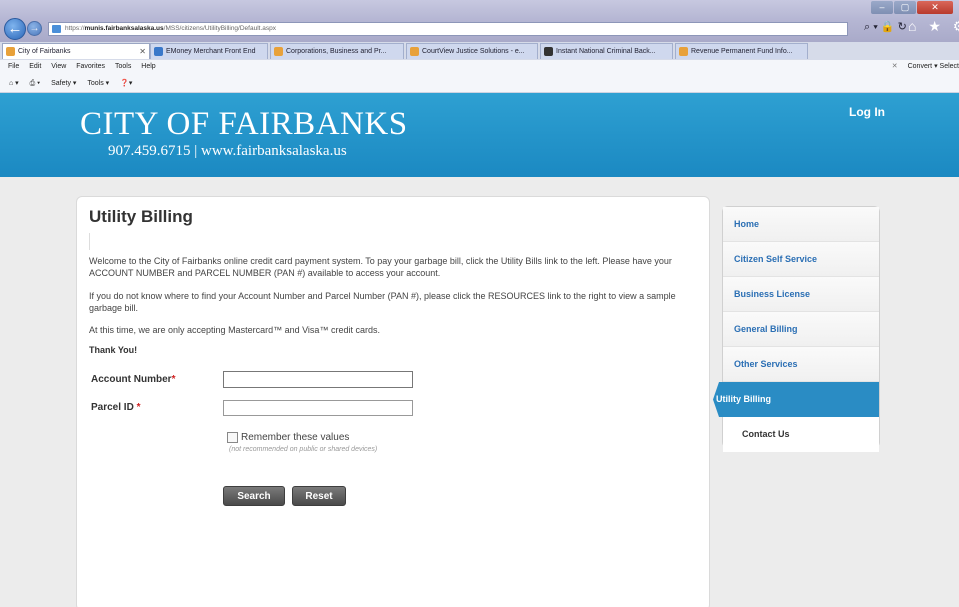  Describe the element at coordinates (35, 66) in the screenshot. I see `menu-edit: Edit` at that location.